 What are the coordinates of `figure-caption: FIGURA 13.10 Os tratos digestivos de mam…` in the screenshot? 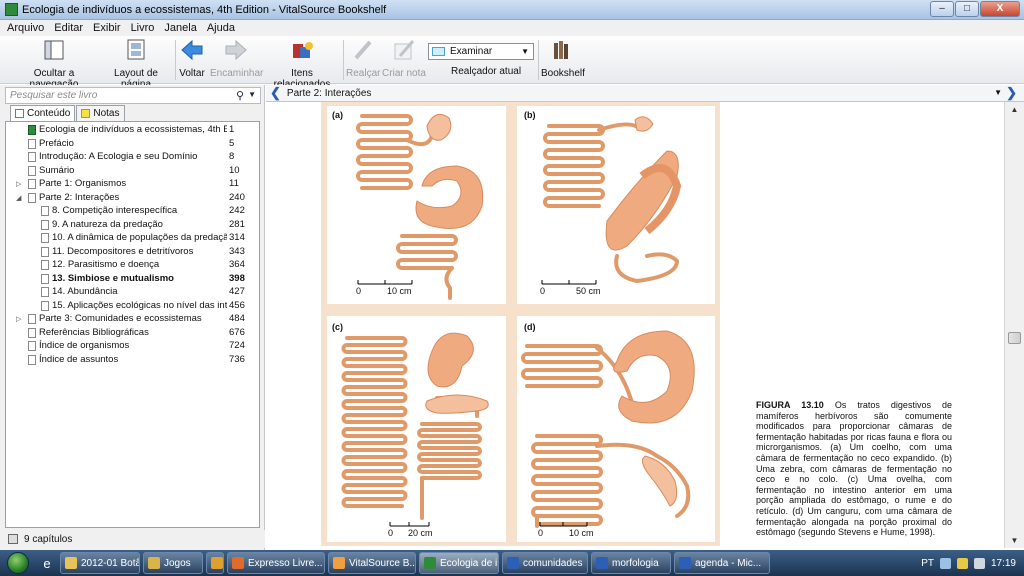 It's located at (854, 469).